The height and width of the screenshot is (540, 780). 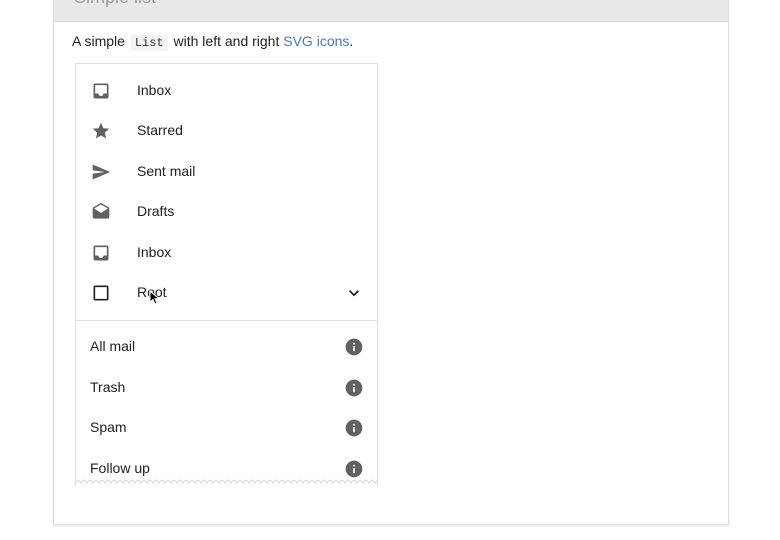 What do you see at coordinates (226, 428) in the screenshot?
I see `list-item-spam: Spam` at bounding box center [226, 428].